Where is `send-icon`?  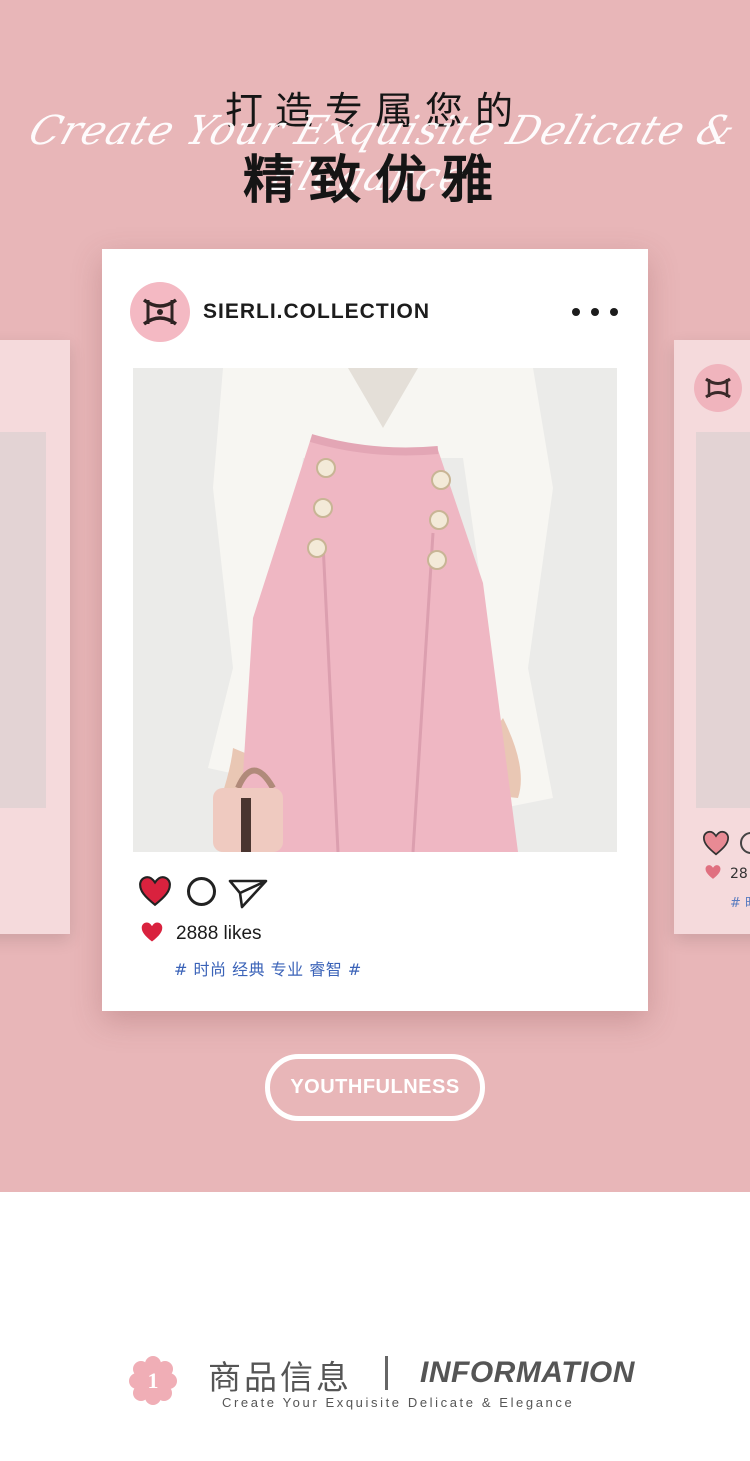
send-icon is located at coordinates (248, 893).